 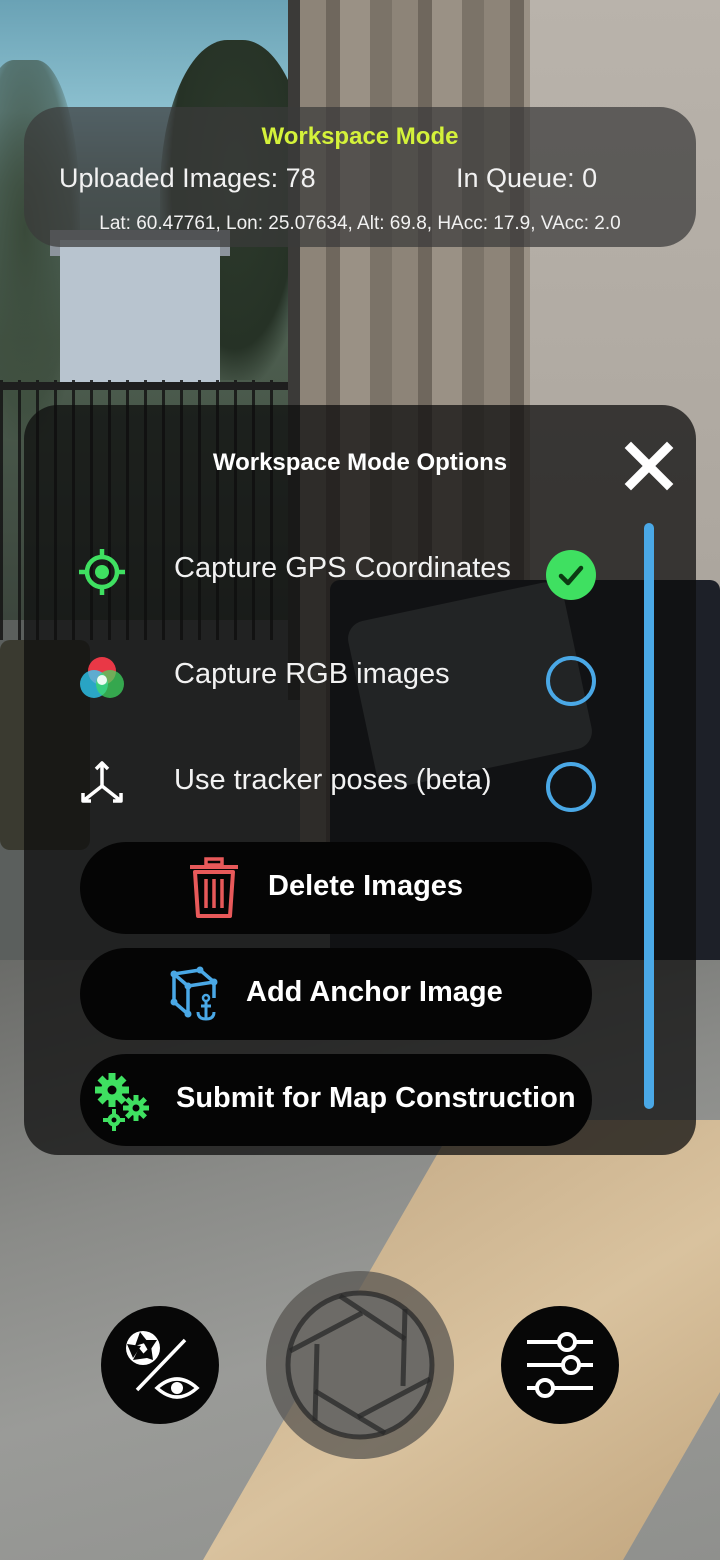 I want to click on option-capture-gps: Capture GPS Coordinates, so click(x=324, y=570).